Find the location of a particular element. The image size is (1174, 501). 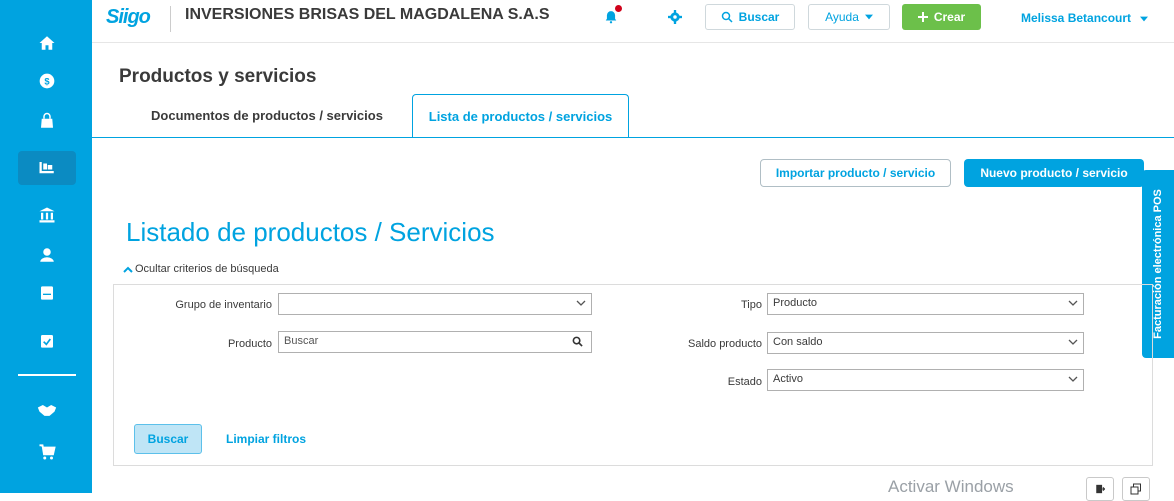

user-name: Melissa Betancourt is located at coordinates (1076, 18).